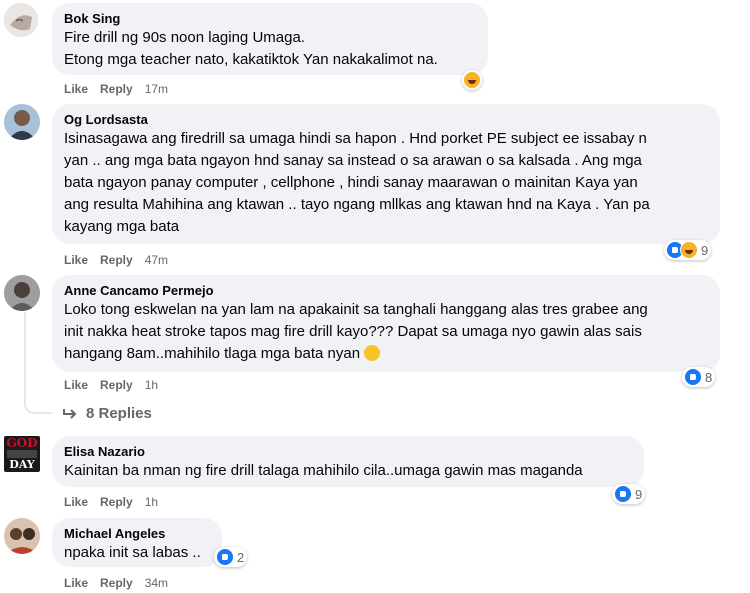 This screenshot has width=750, height=593. What do you see at coordinates (709, 377) in the screenshot?
I see `reaction-count: 8` at bounding box center [709, 377].